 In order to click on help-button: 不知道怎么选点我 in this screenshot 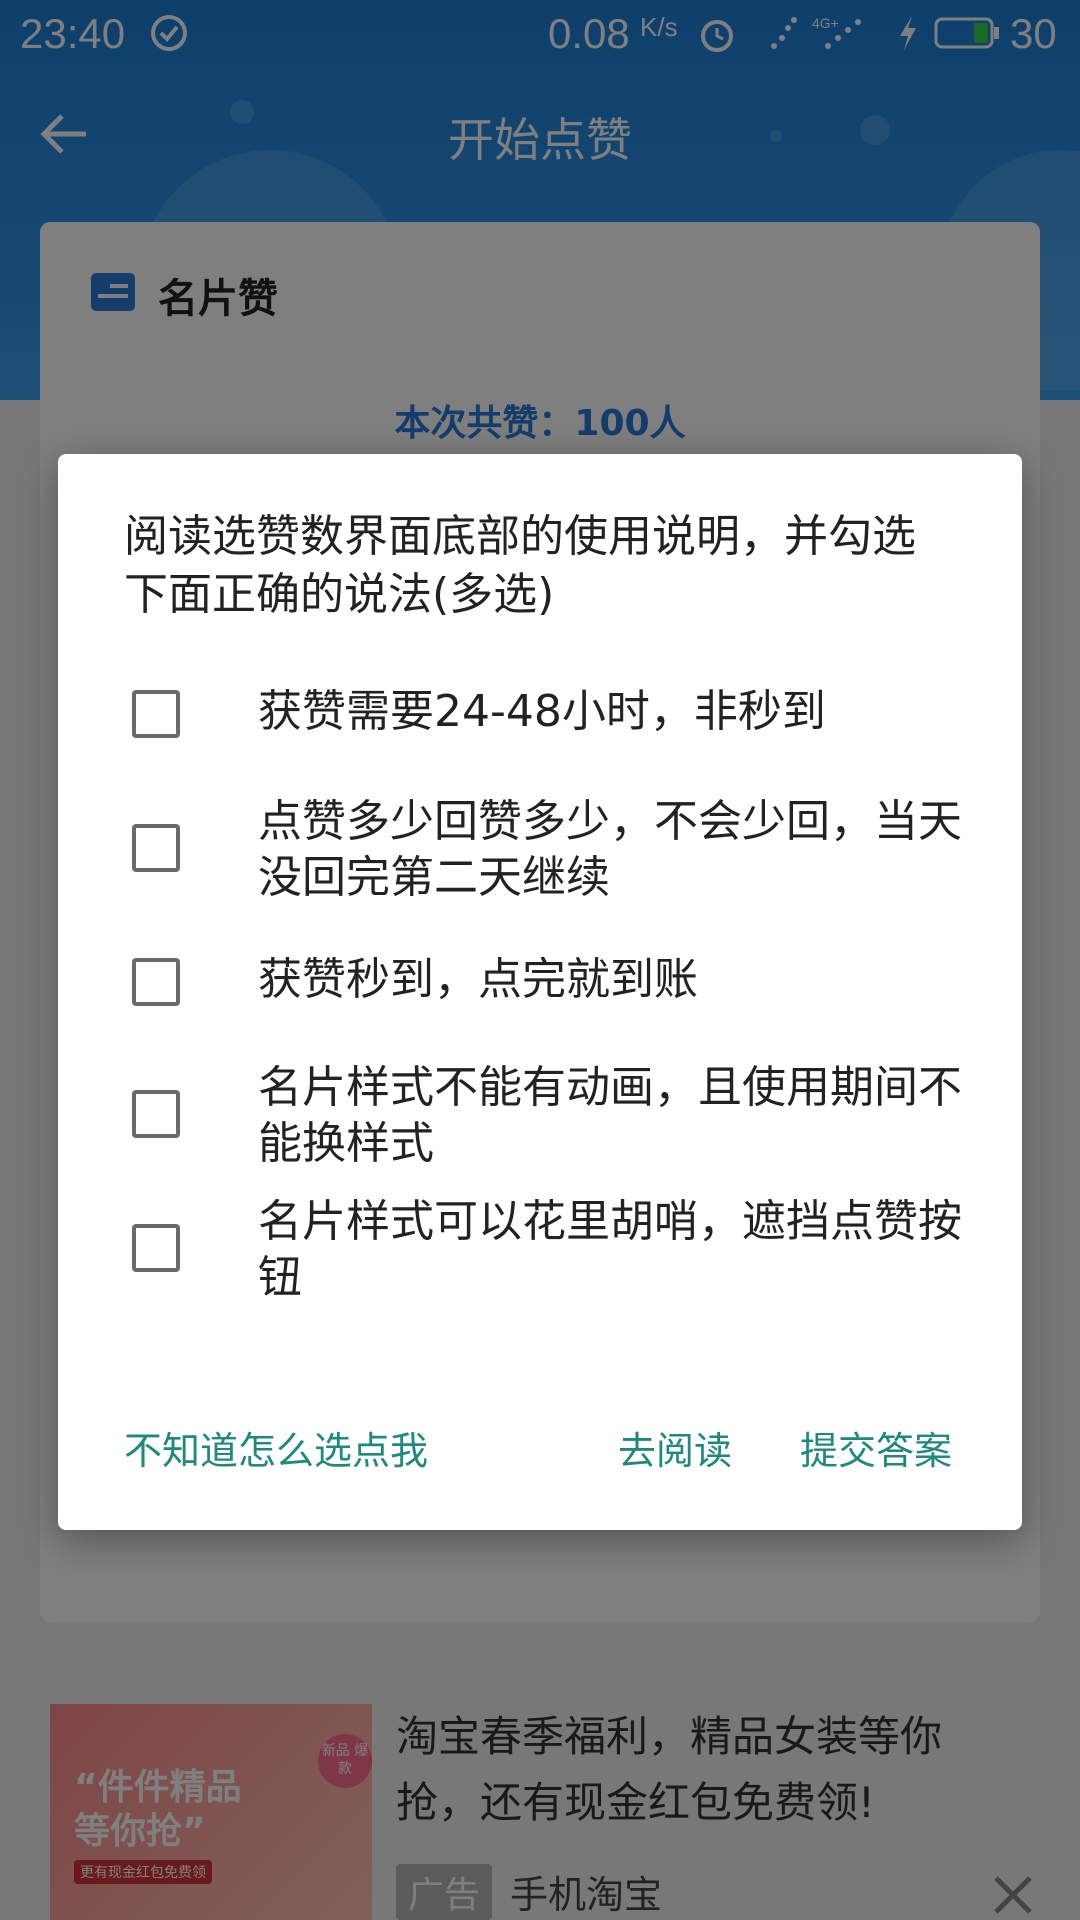, I will do `click(276, 1447)`.